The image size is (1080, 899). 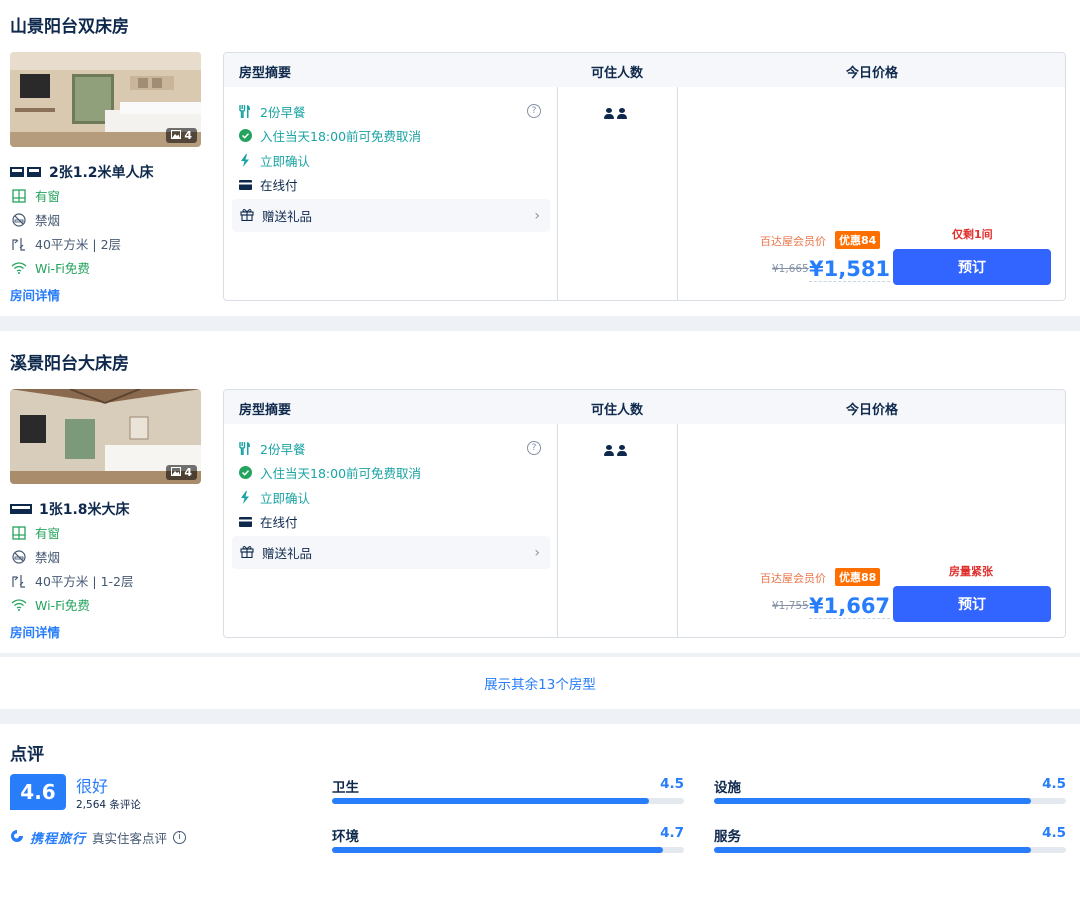 What do you see at coordinates (271, 448) in the screenshot?
I see `breakfast-feature: 2份早餐` at bounding box center [271, 448].